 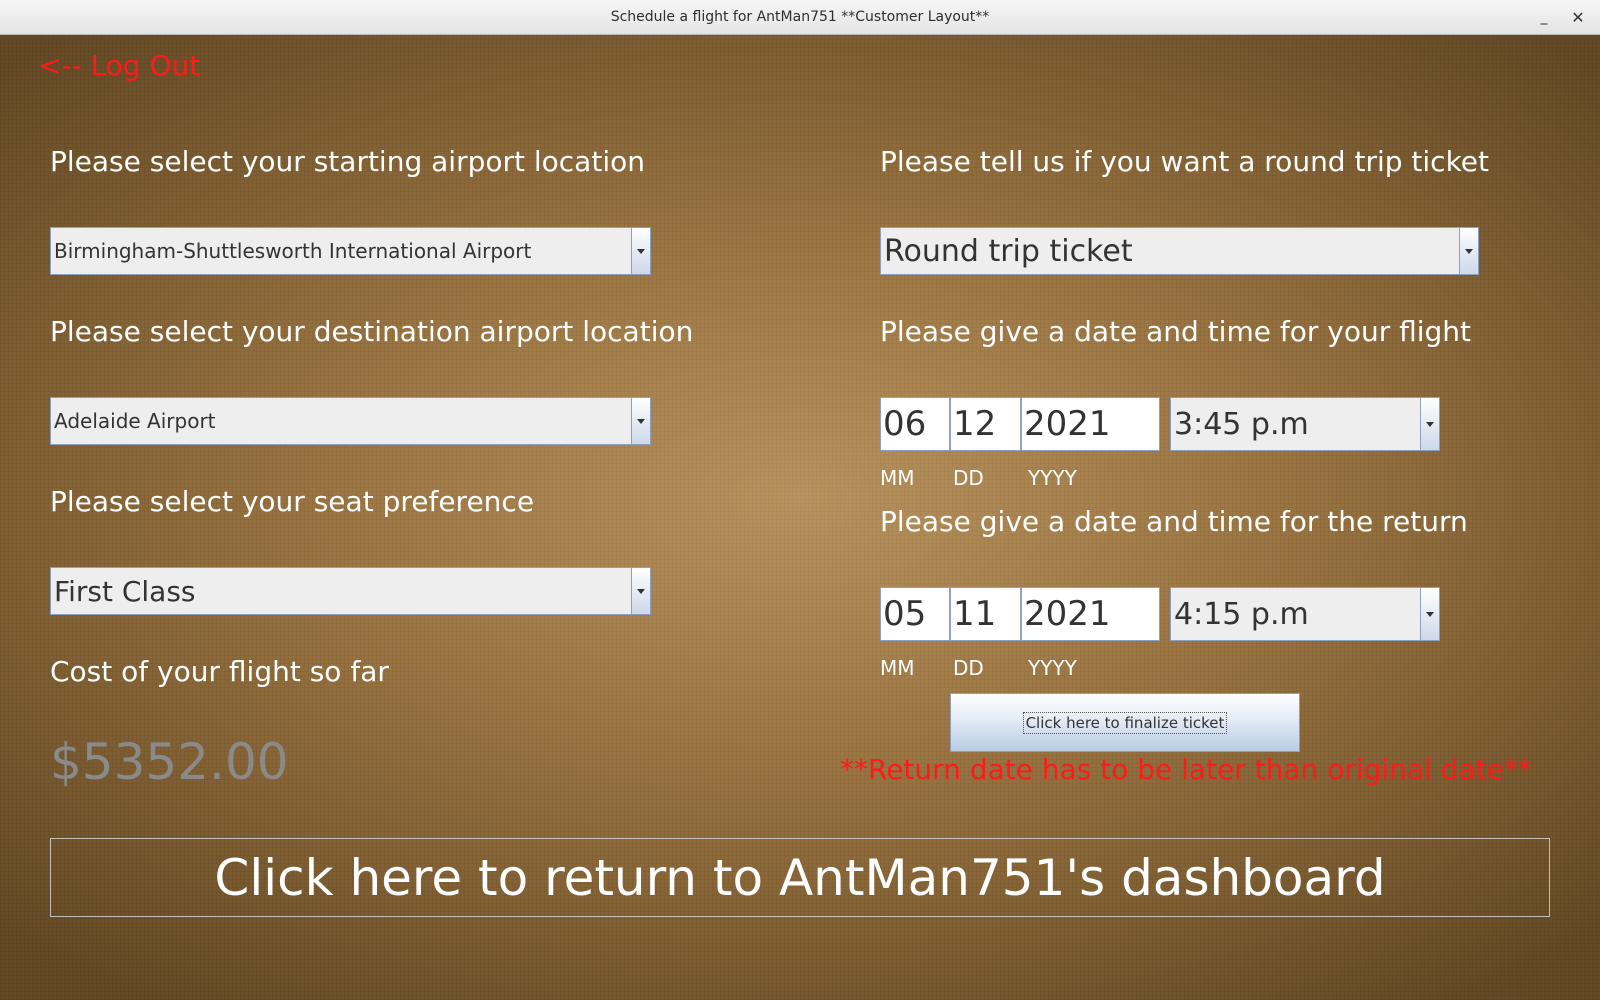 I want to click on logout-link: <-- Log Out, so click(x=119, y=65).